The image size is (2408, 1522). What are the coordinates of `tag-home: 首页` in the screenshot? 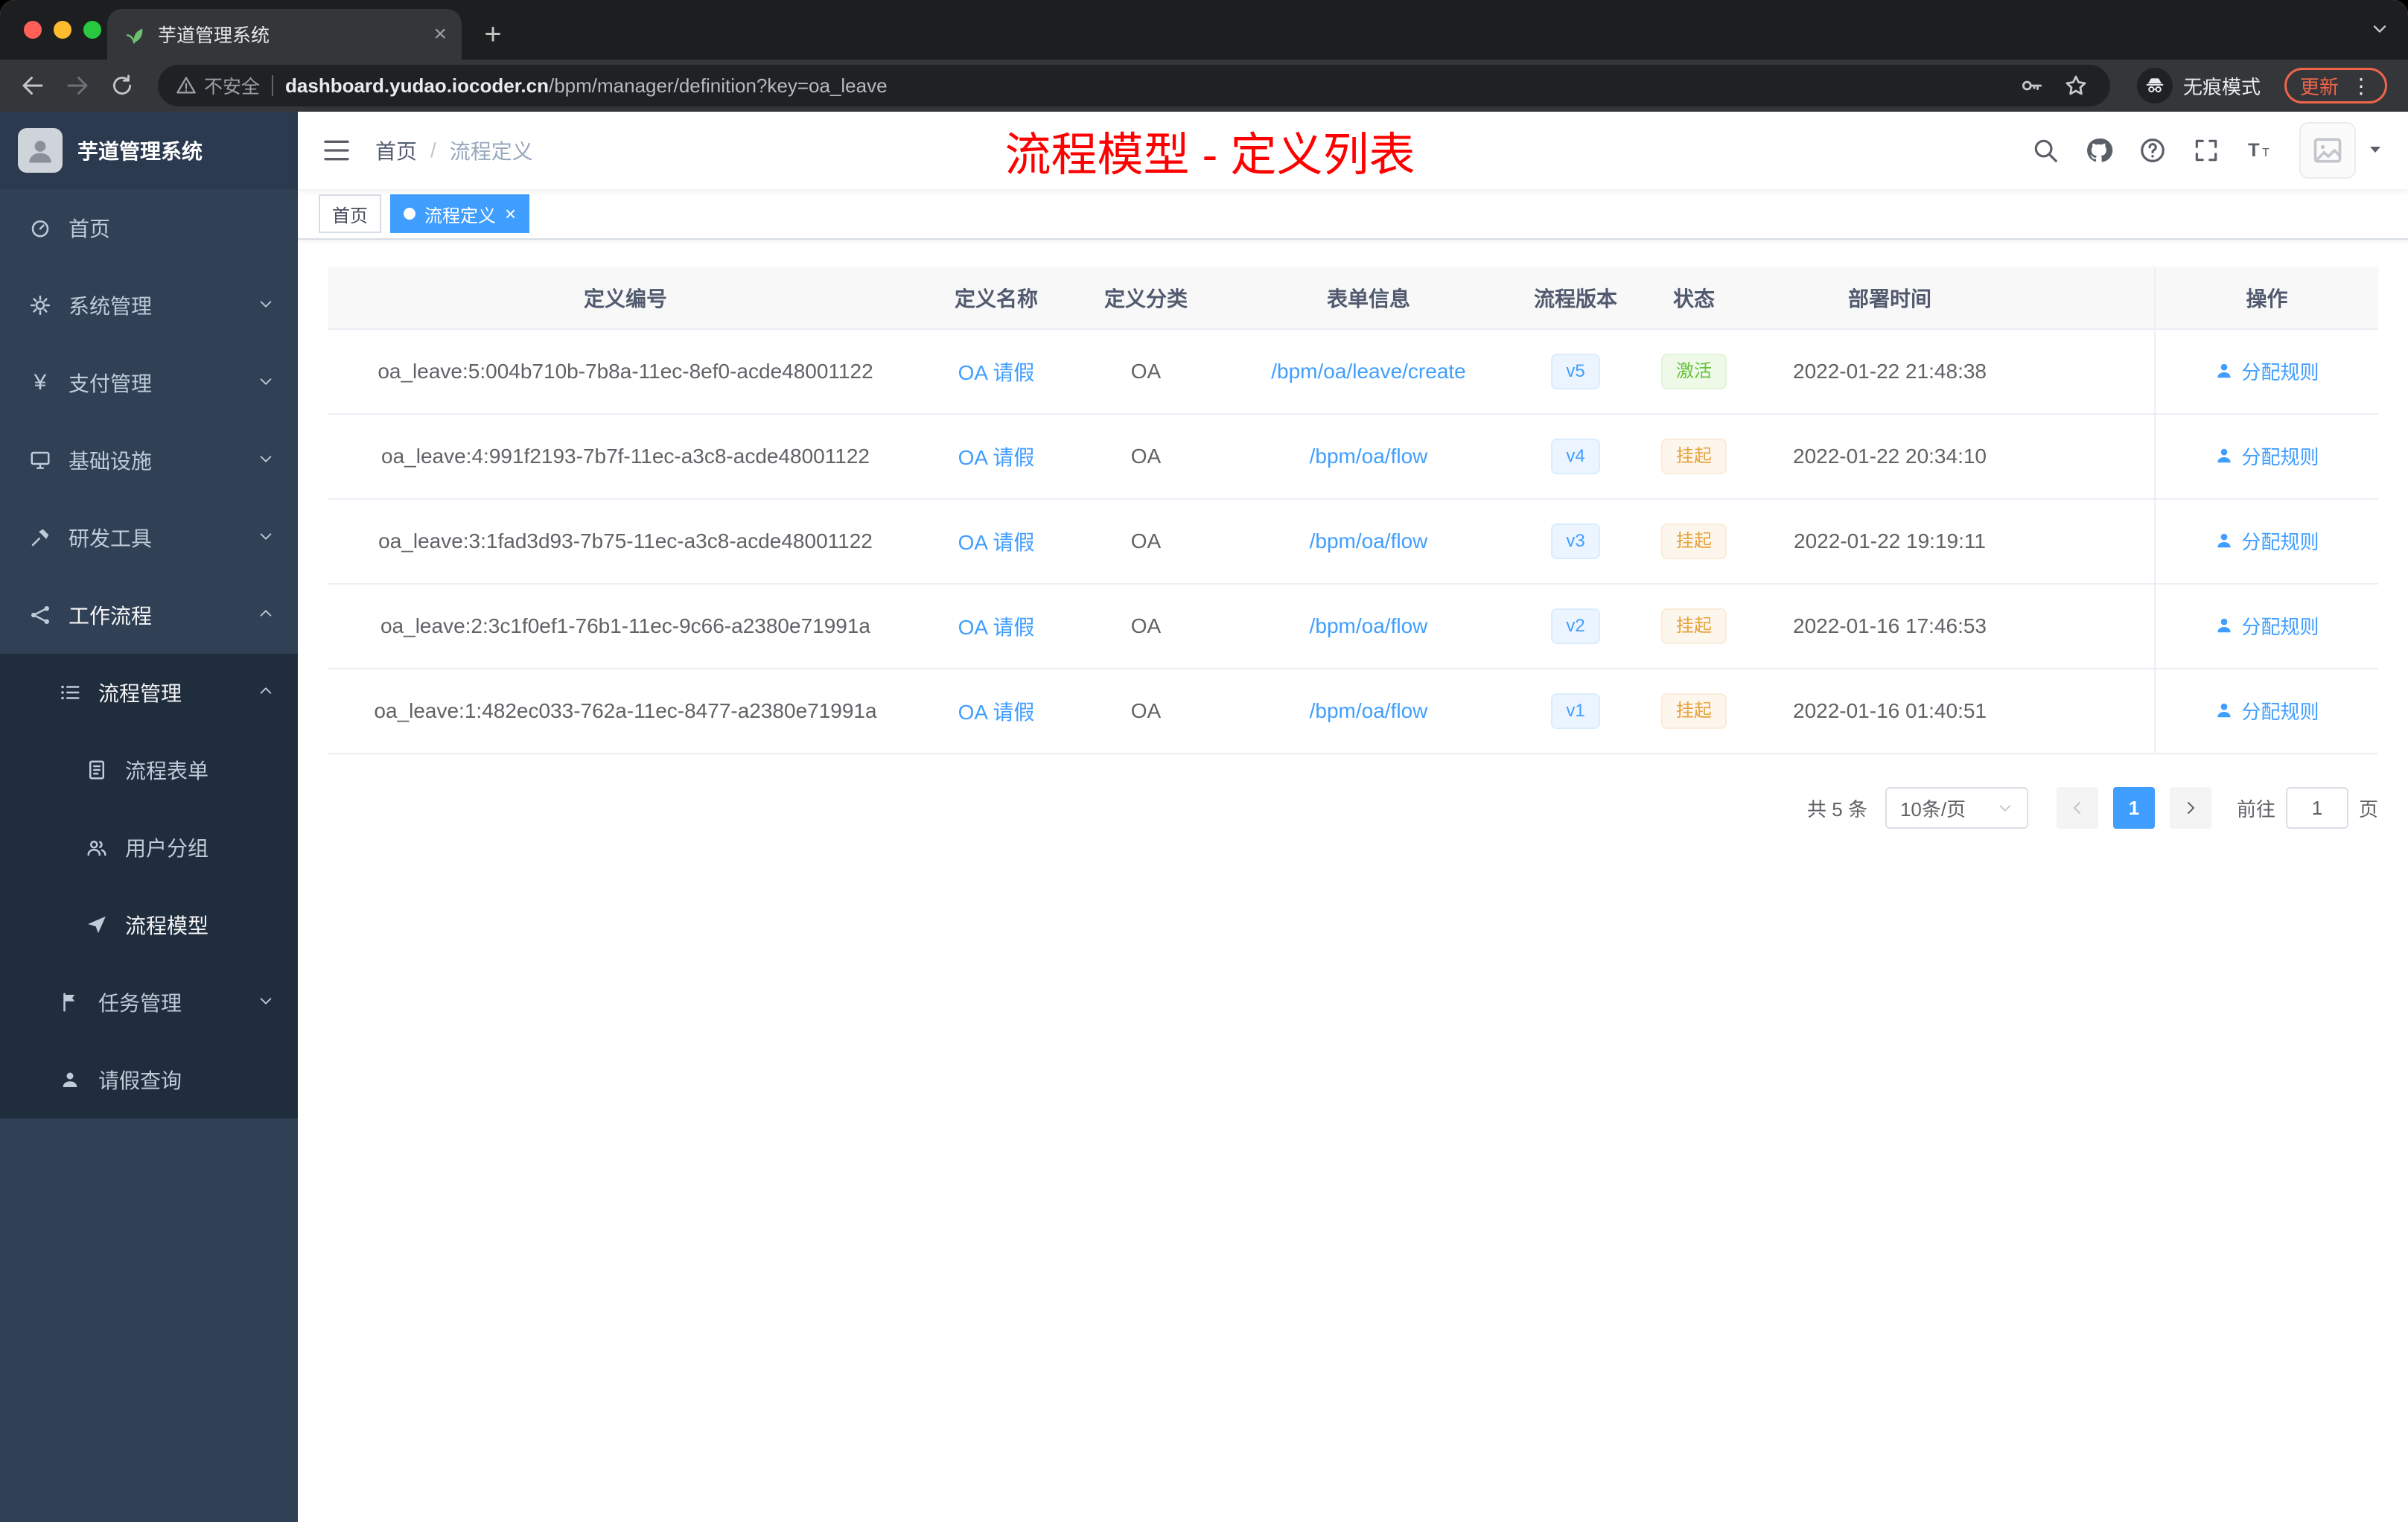 It's located at (350, 214).